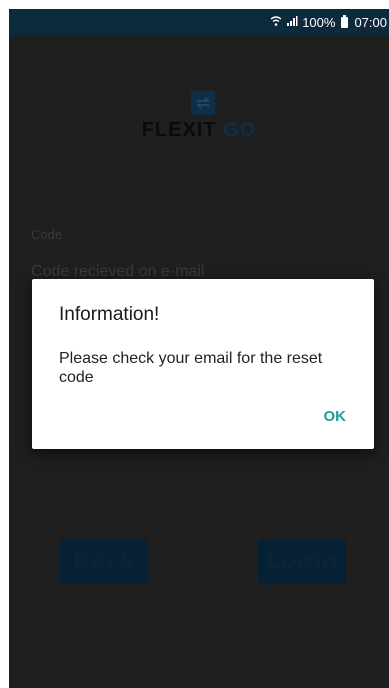  I want to click on wifi-icon, so click(276, 22).